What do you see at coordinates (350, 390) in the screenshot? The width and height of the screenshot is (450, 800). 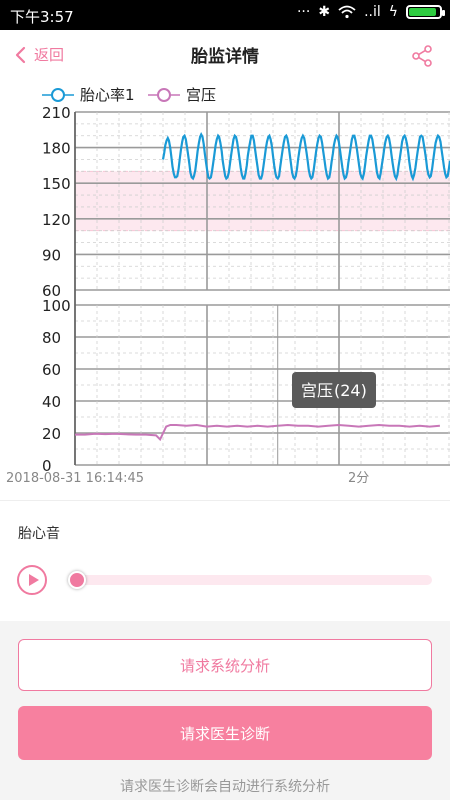 I see `tooltip-value: (24)` at bounding box center [350, 390].